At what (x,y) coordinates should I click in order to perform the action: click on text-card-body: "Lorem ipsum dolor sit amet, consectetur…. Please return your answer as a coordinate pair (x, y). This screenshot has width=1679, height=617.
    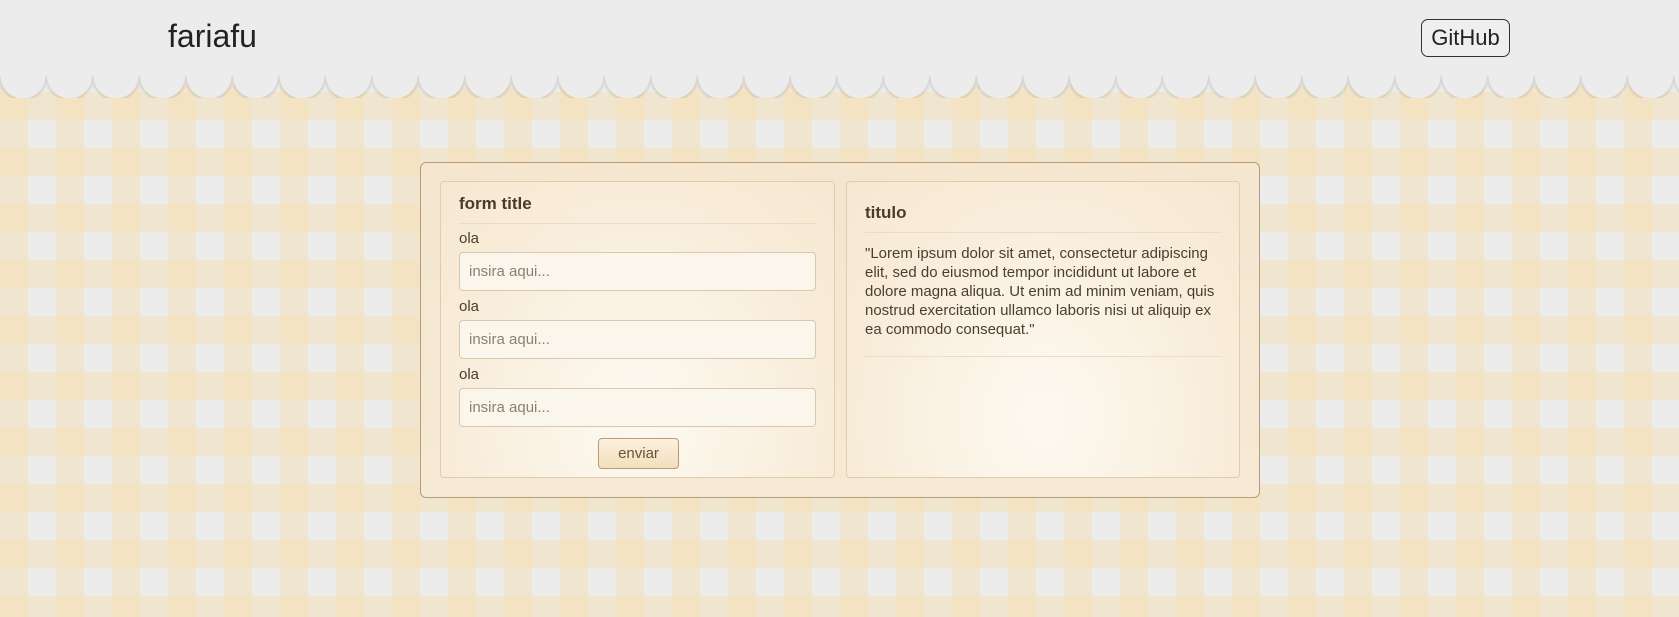
    Looking at the image, I should click on (1040, 291).